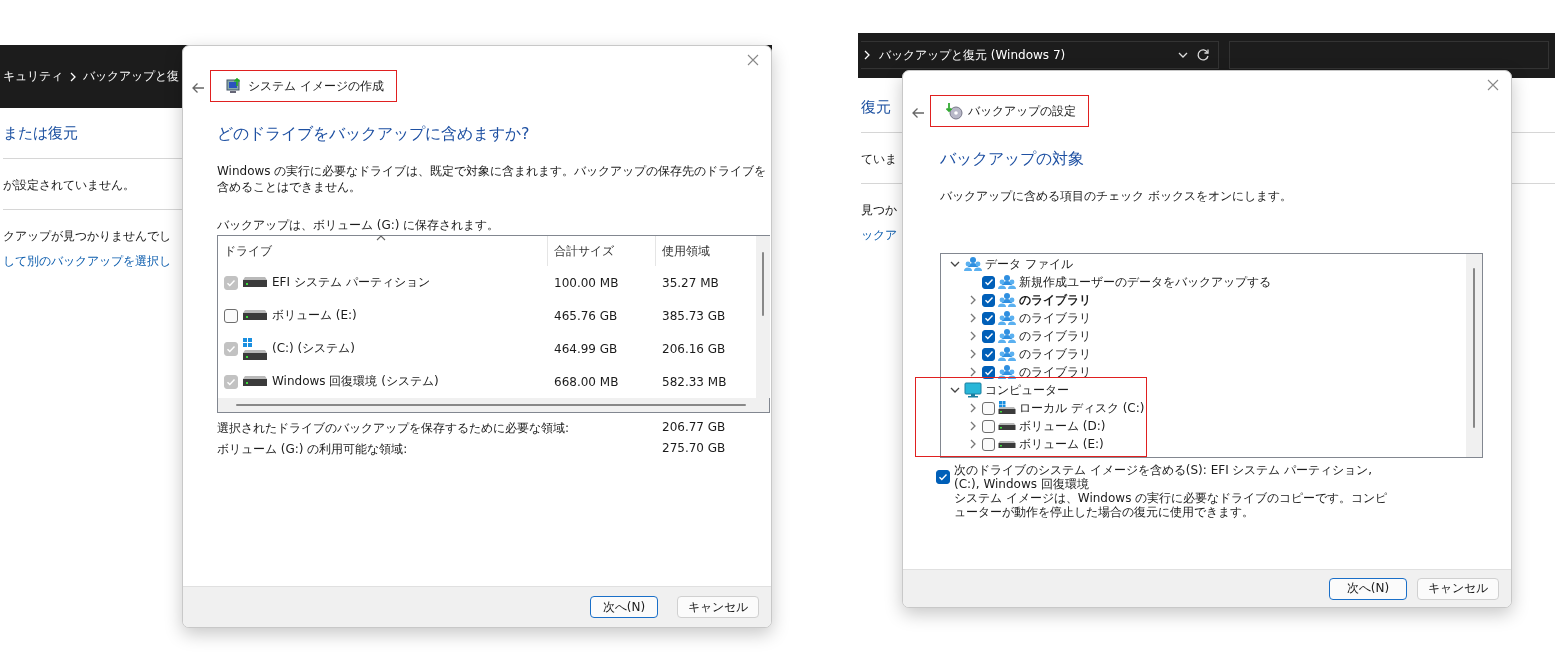 This screenshot has width=1562, height=667. What do you see at coordinates (33, 76) in the screenshot?
I see `breadcrumb-item: キュリティ` at bounding box center [33, 76].